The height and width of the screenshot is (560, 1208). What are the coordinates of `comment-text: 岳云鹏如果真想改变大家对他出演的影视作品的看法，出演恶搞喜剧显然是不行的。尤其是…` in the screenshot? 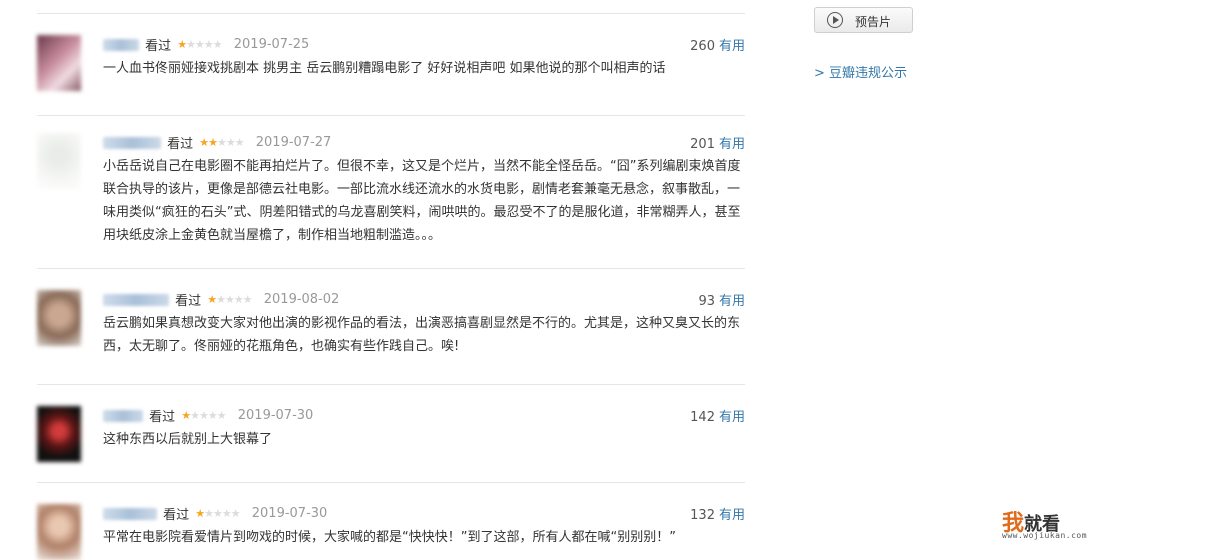 It's located at (422, 335).